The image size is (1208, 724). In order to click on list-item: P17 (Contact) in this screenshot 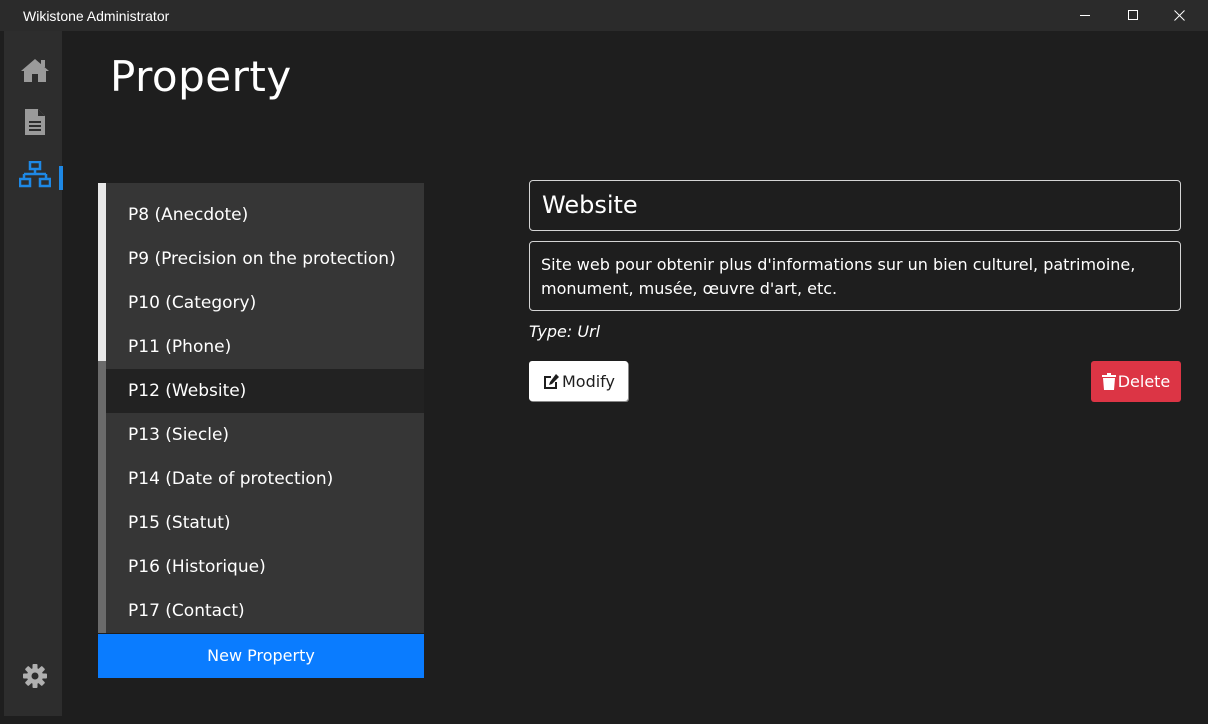, I will do `click(265, 611)`.